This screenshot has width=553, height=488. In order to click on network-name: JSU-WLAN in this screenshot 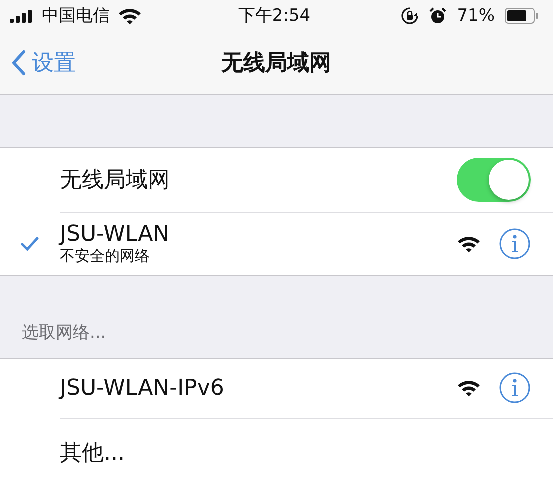, I will do `click(249, 234)`.